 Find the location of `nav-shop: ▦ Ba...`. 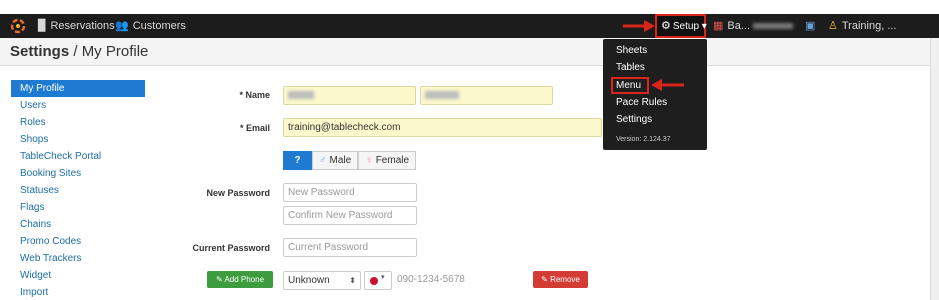

nav-shop: ▦ Ba... is located at coordinates (753, 26).